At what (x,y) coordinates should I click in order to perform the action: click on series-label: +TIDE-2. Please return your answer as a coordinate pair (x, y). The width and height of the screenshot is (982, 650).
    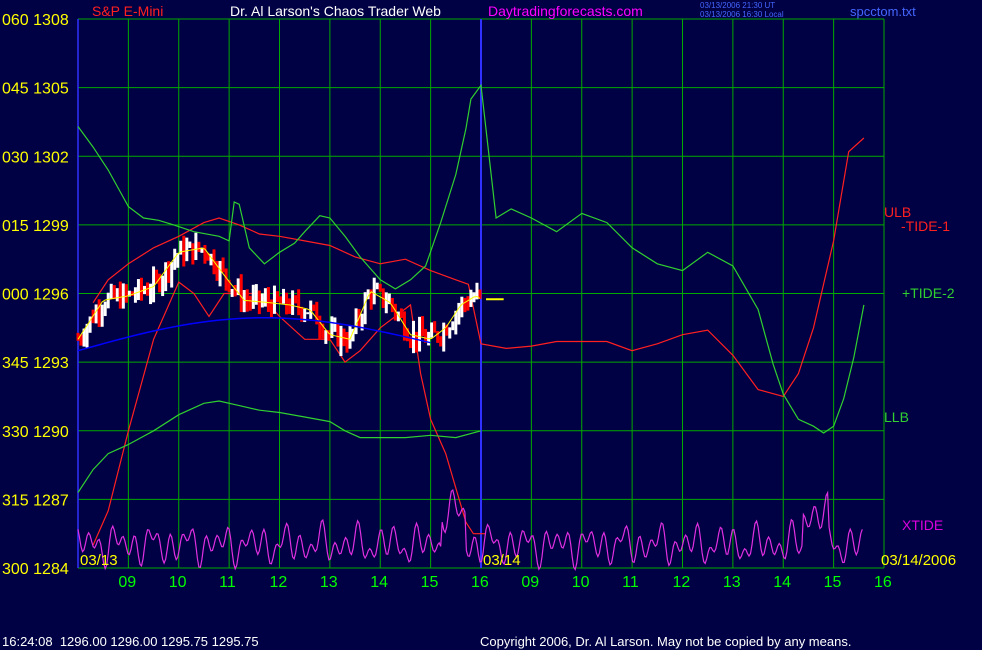
    Looking at the image, I should click on (928, 293).